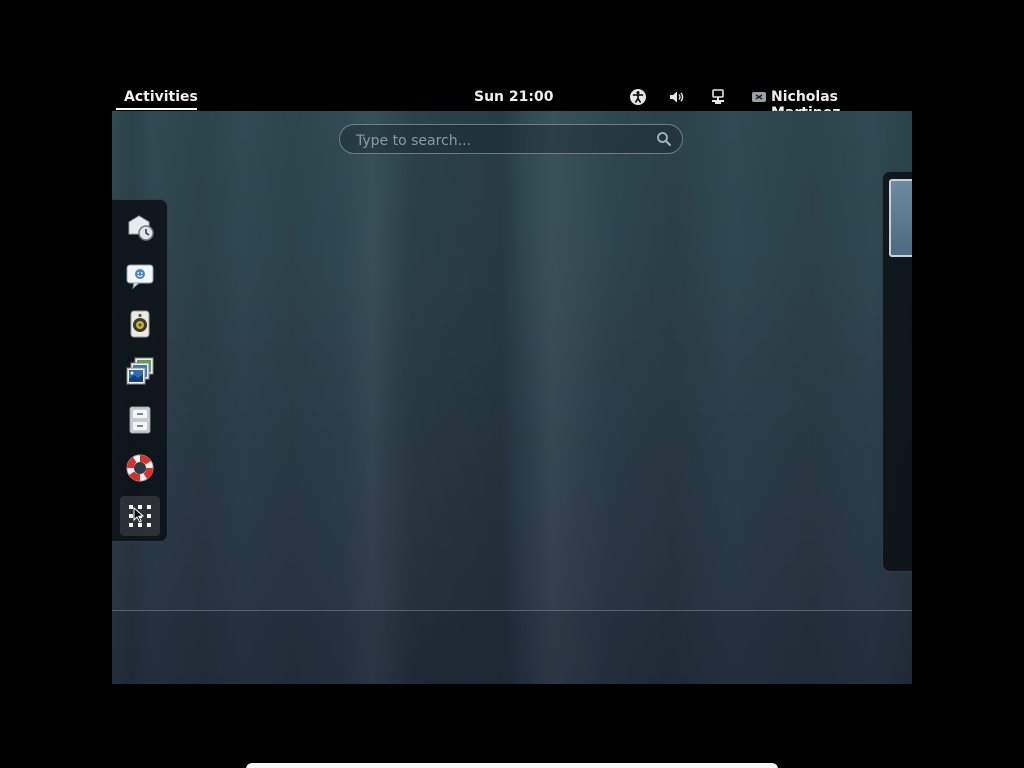  I want to click on mail-clock-icon, so click(141, 228).